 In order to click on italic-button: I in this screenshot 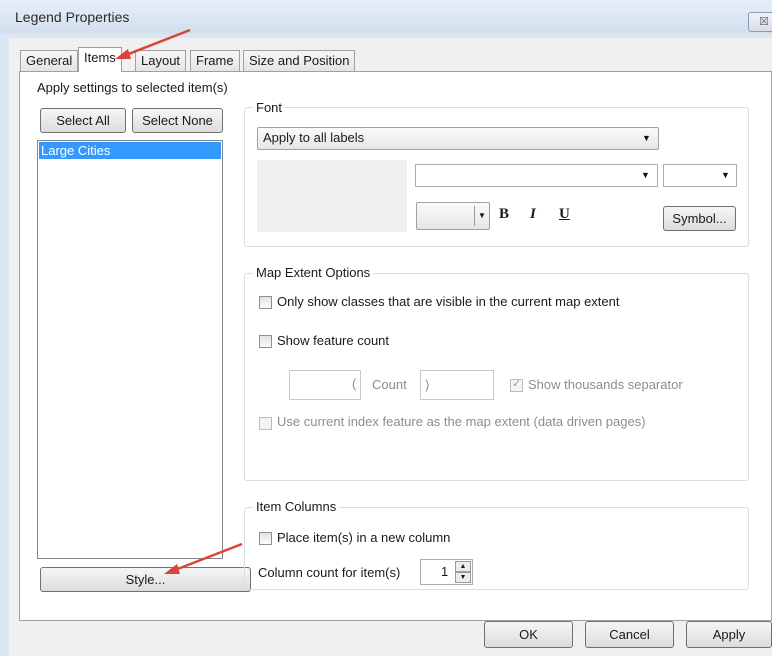, I will do `click(533, 214)`.